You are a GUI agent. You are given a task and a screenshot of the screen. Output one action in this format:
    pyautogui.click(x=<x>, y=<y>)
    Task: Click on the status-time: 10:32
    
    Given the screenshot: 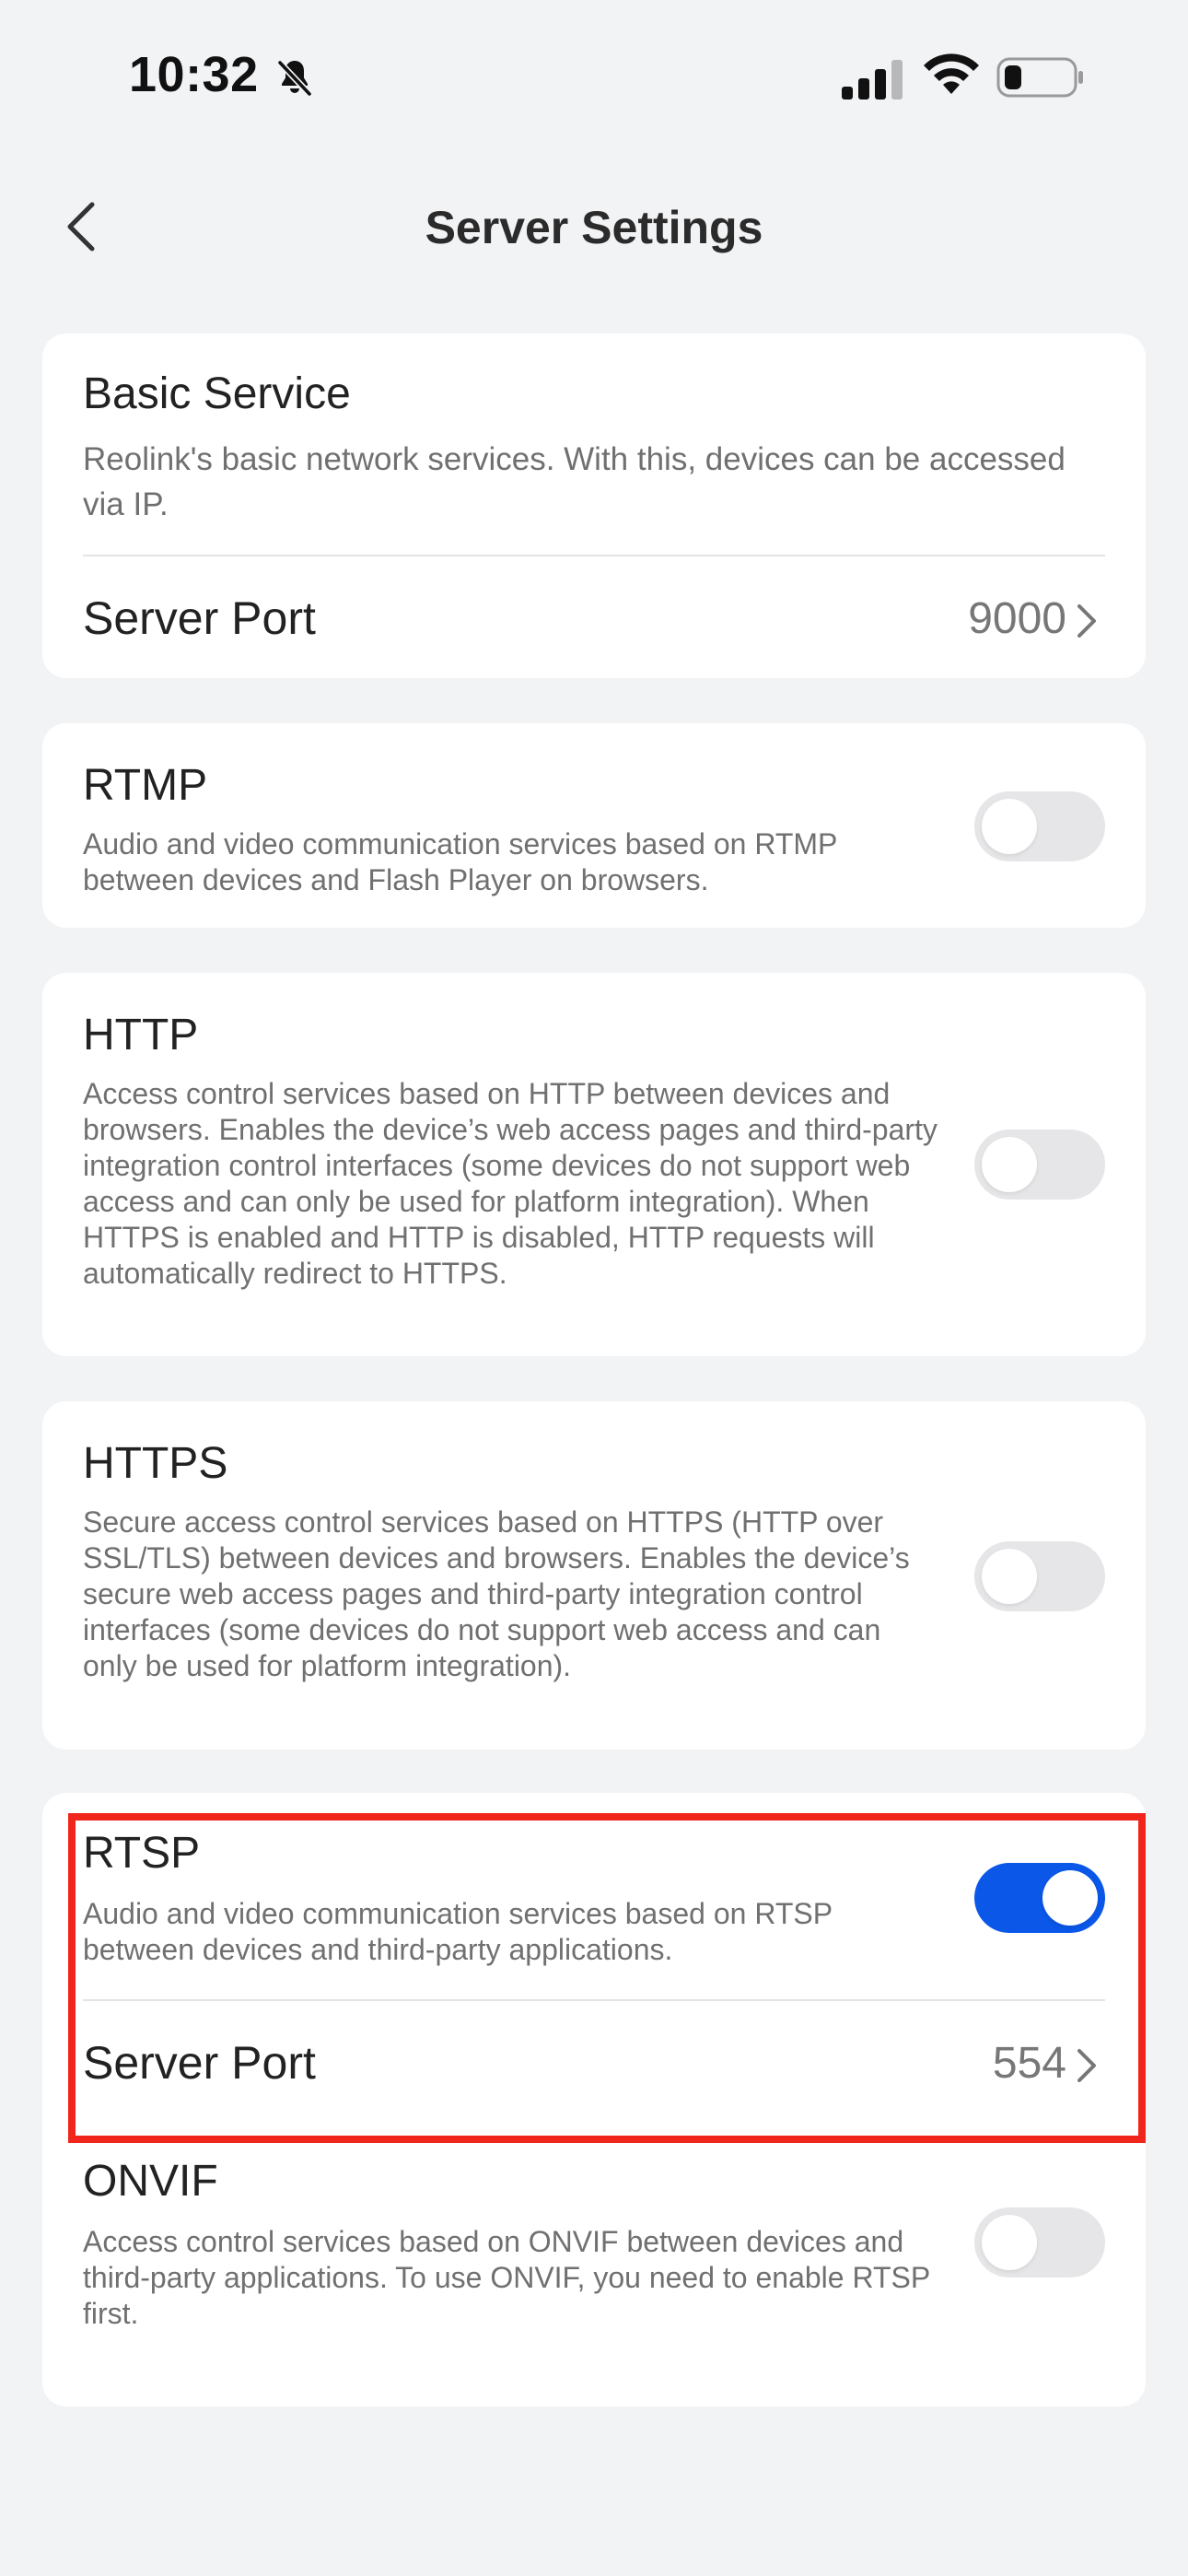 What is the action you would take?
    pyautogui.click(x=194, y=74)
    